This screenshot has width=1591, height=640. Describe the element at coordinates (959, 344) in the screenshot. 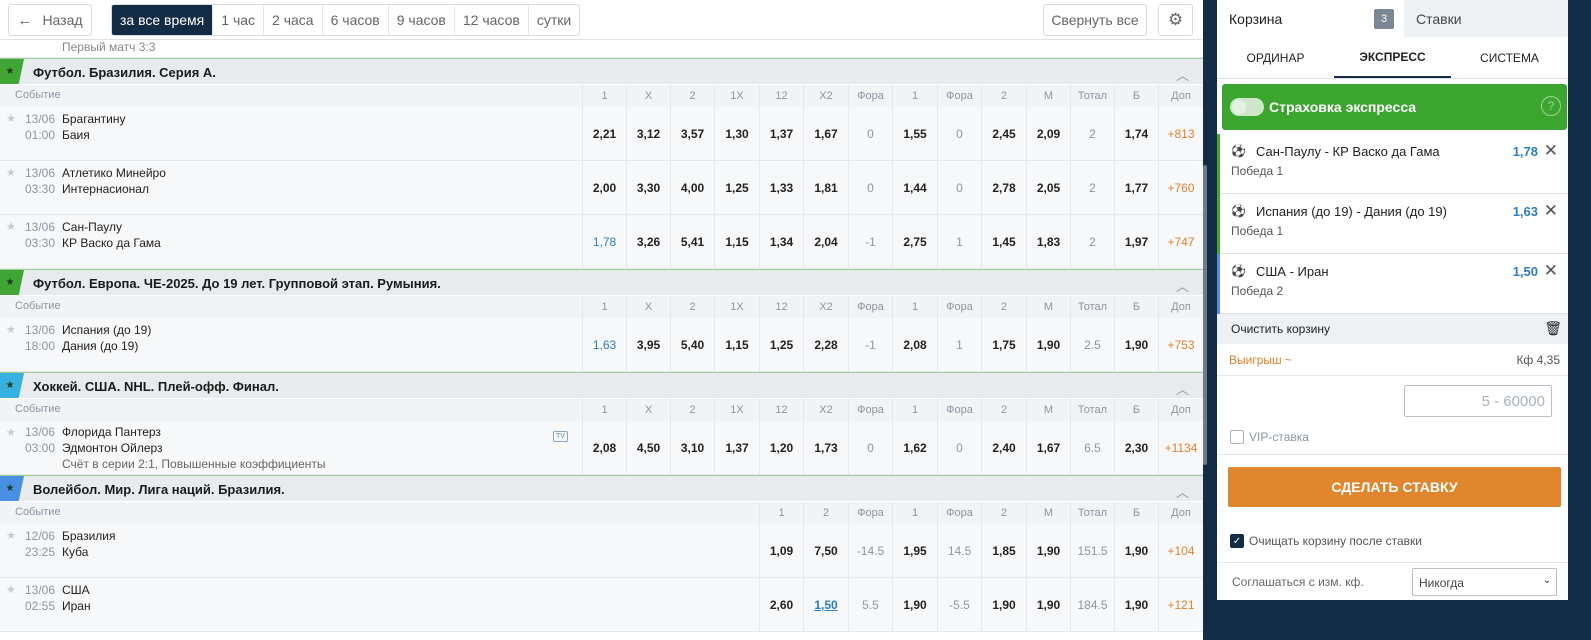

I see `odds-cell: 1` at that location.